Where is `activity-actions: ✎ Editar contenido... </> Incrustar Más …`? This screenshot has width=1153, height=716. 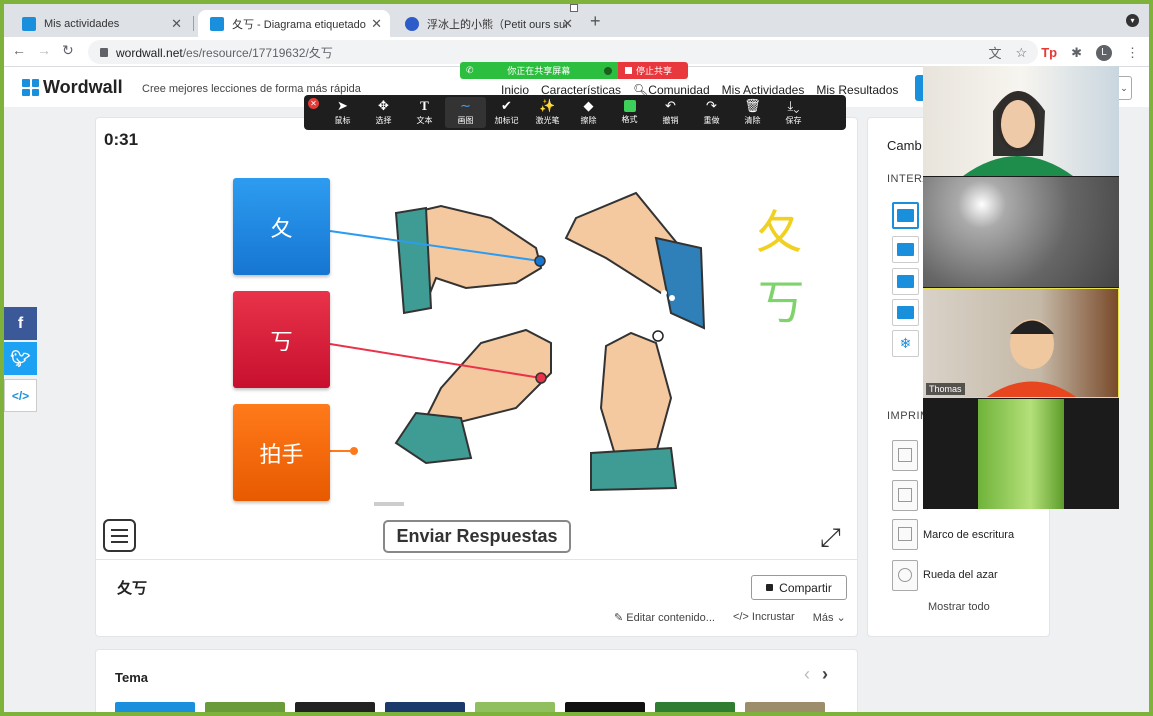 activity-actions: ✎ Editar contenido... </> Incrustar Más … is located at coordinates (730, 617).